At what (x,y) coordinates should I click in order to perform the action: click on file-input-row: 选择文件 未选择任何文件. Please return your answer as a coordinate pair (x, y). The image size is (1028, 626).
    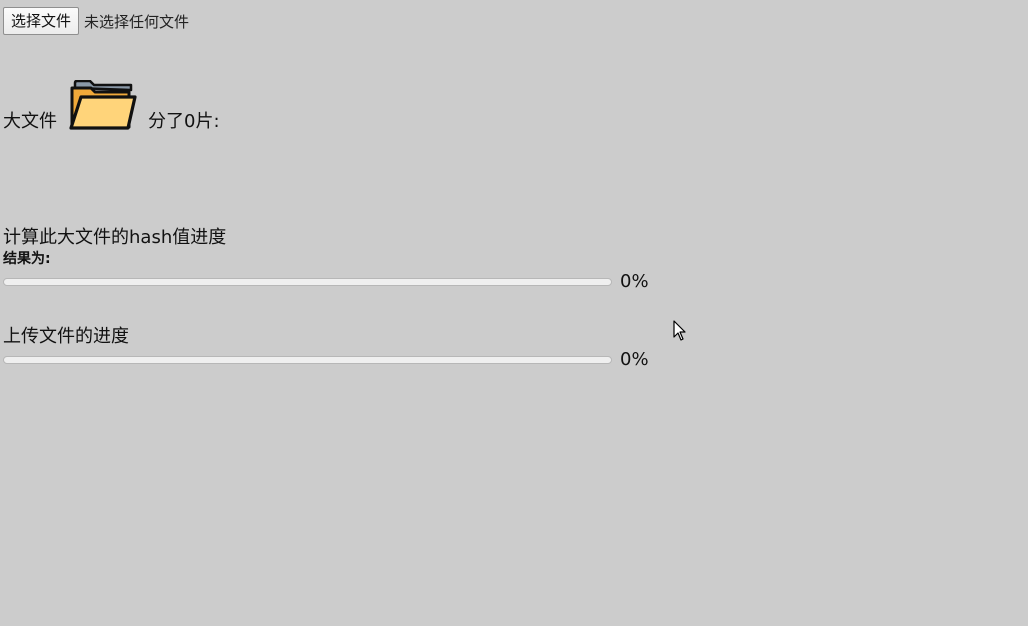
    Looking at the image, I should click on (96, 21).